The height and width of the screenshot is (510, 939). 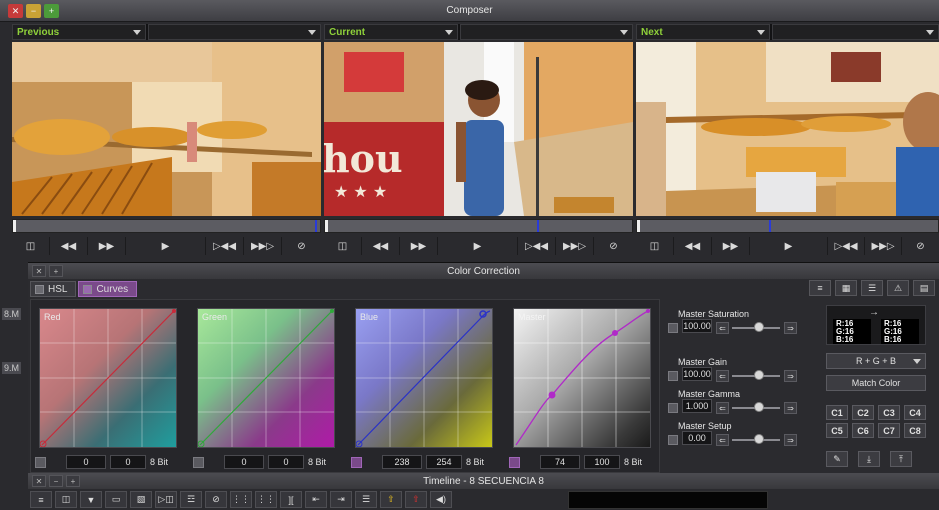 I want to click on next-sequence-menu, so click(x=855, y=32).